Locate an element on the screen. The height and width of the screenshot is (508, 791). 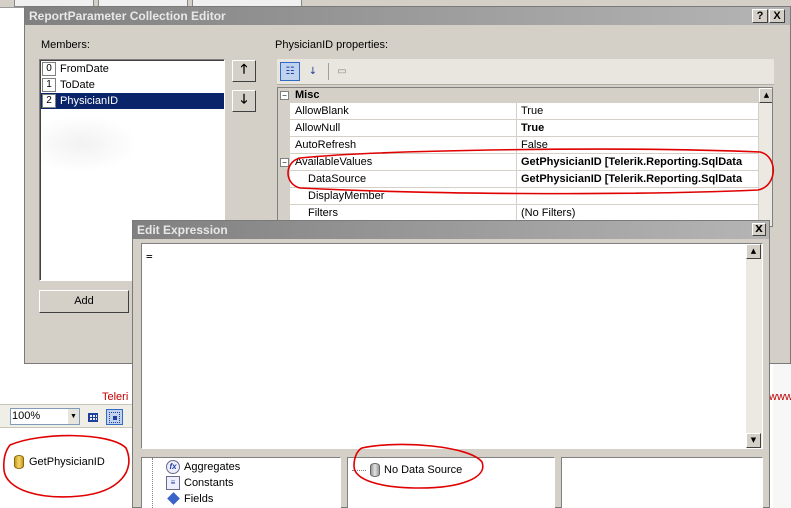
scroll-down-icon: ▼ is located at coordinates (753, 440).